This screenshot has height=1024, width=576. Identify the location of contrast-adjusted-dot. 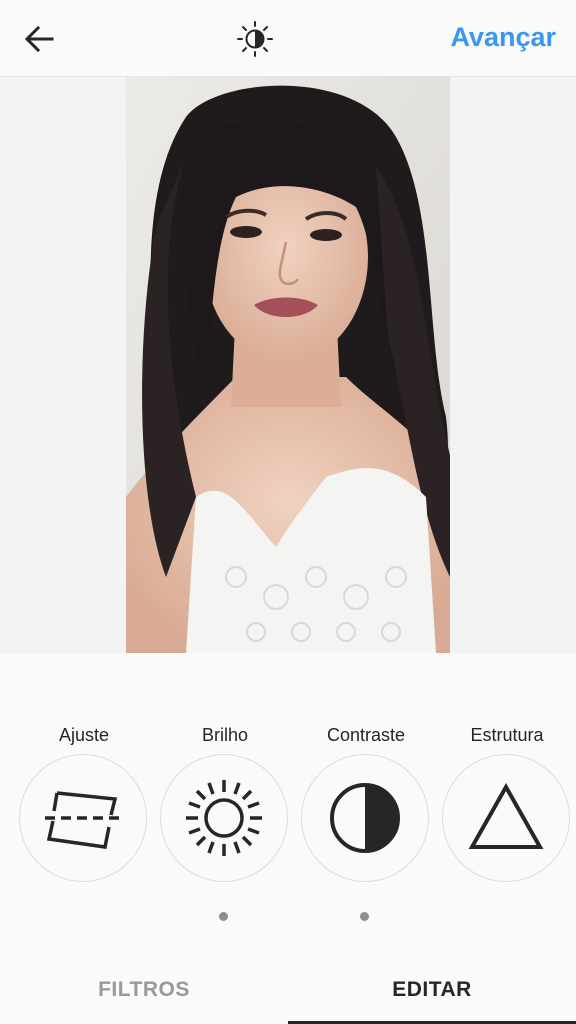
(364, 916).